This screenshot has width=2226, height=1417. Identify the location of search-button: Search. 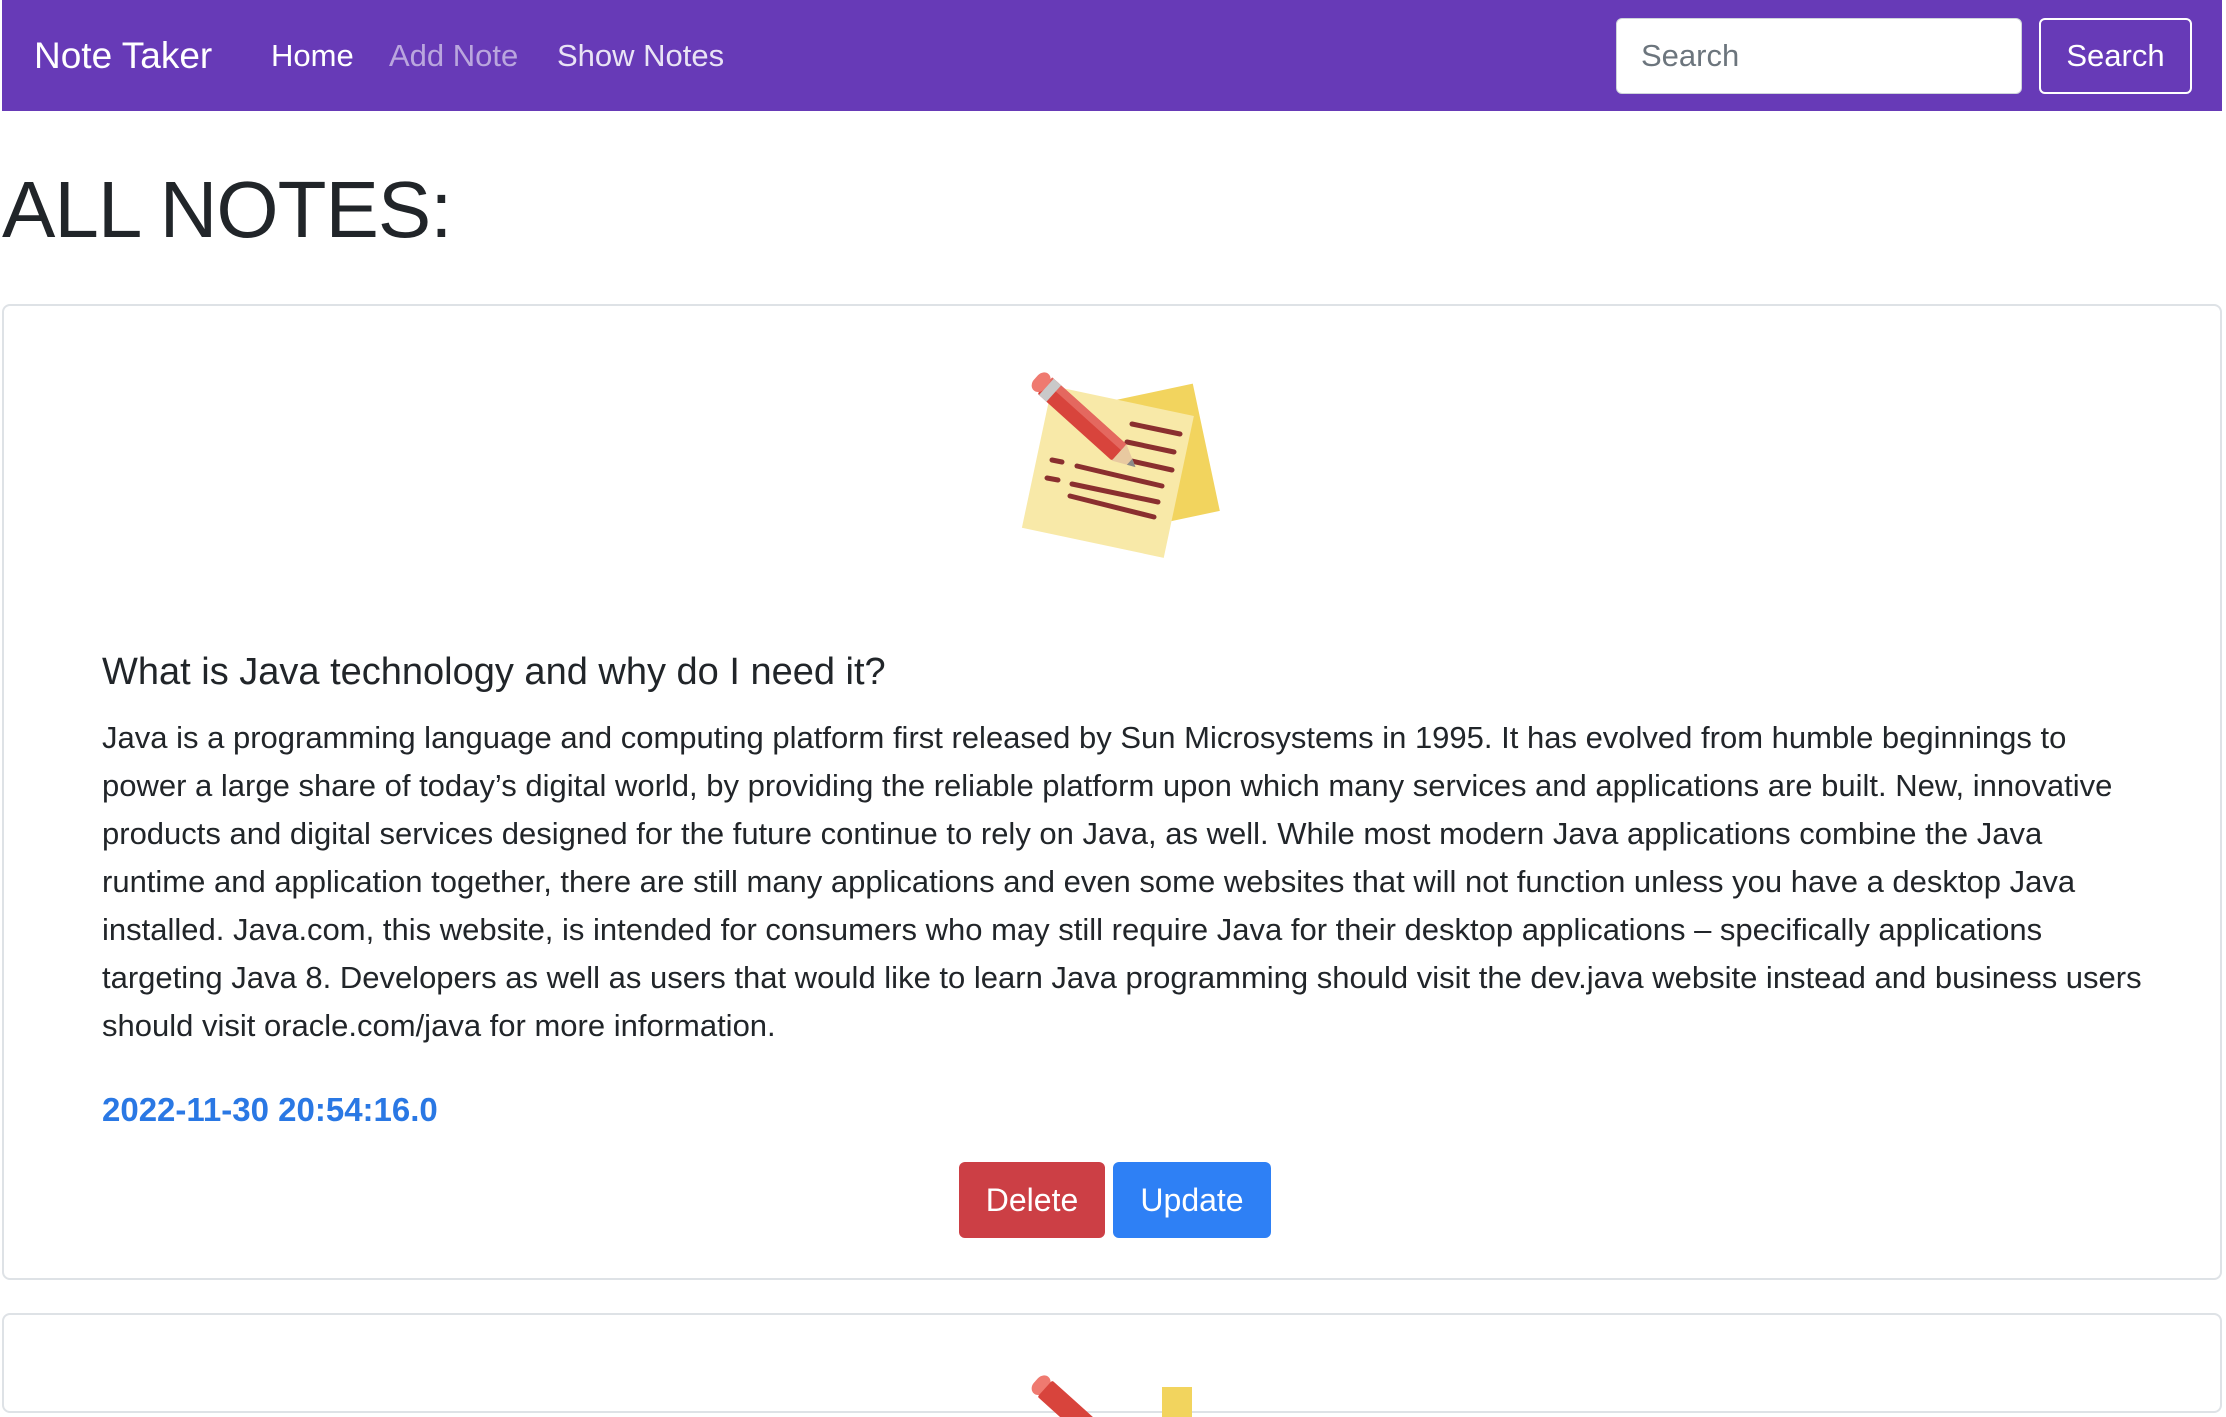
(2115, 56).